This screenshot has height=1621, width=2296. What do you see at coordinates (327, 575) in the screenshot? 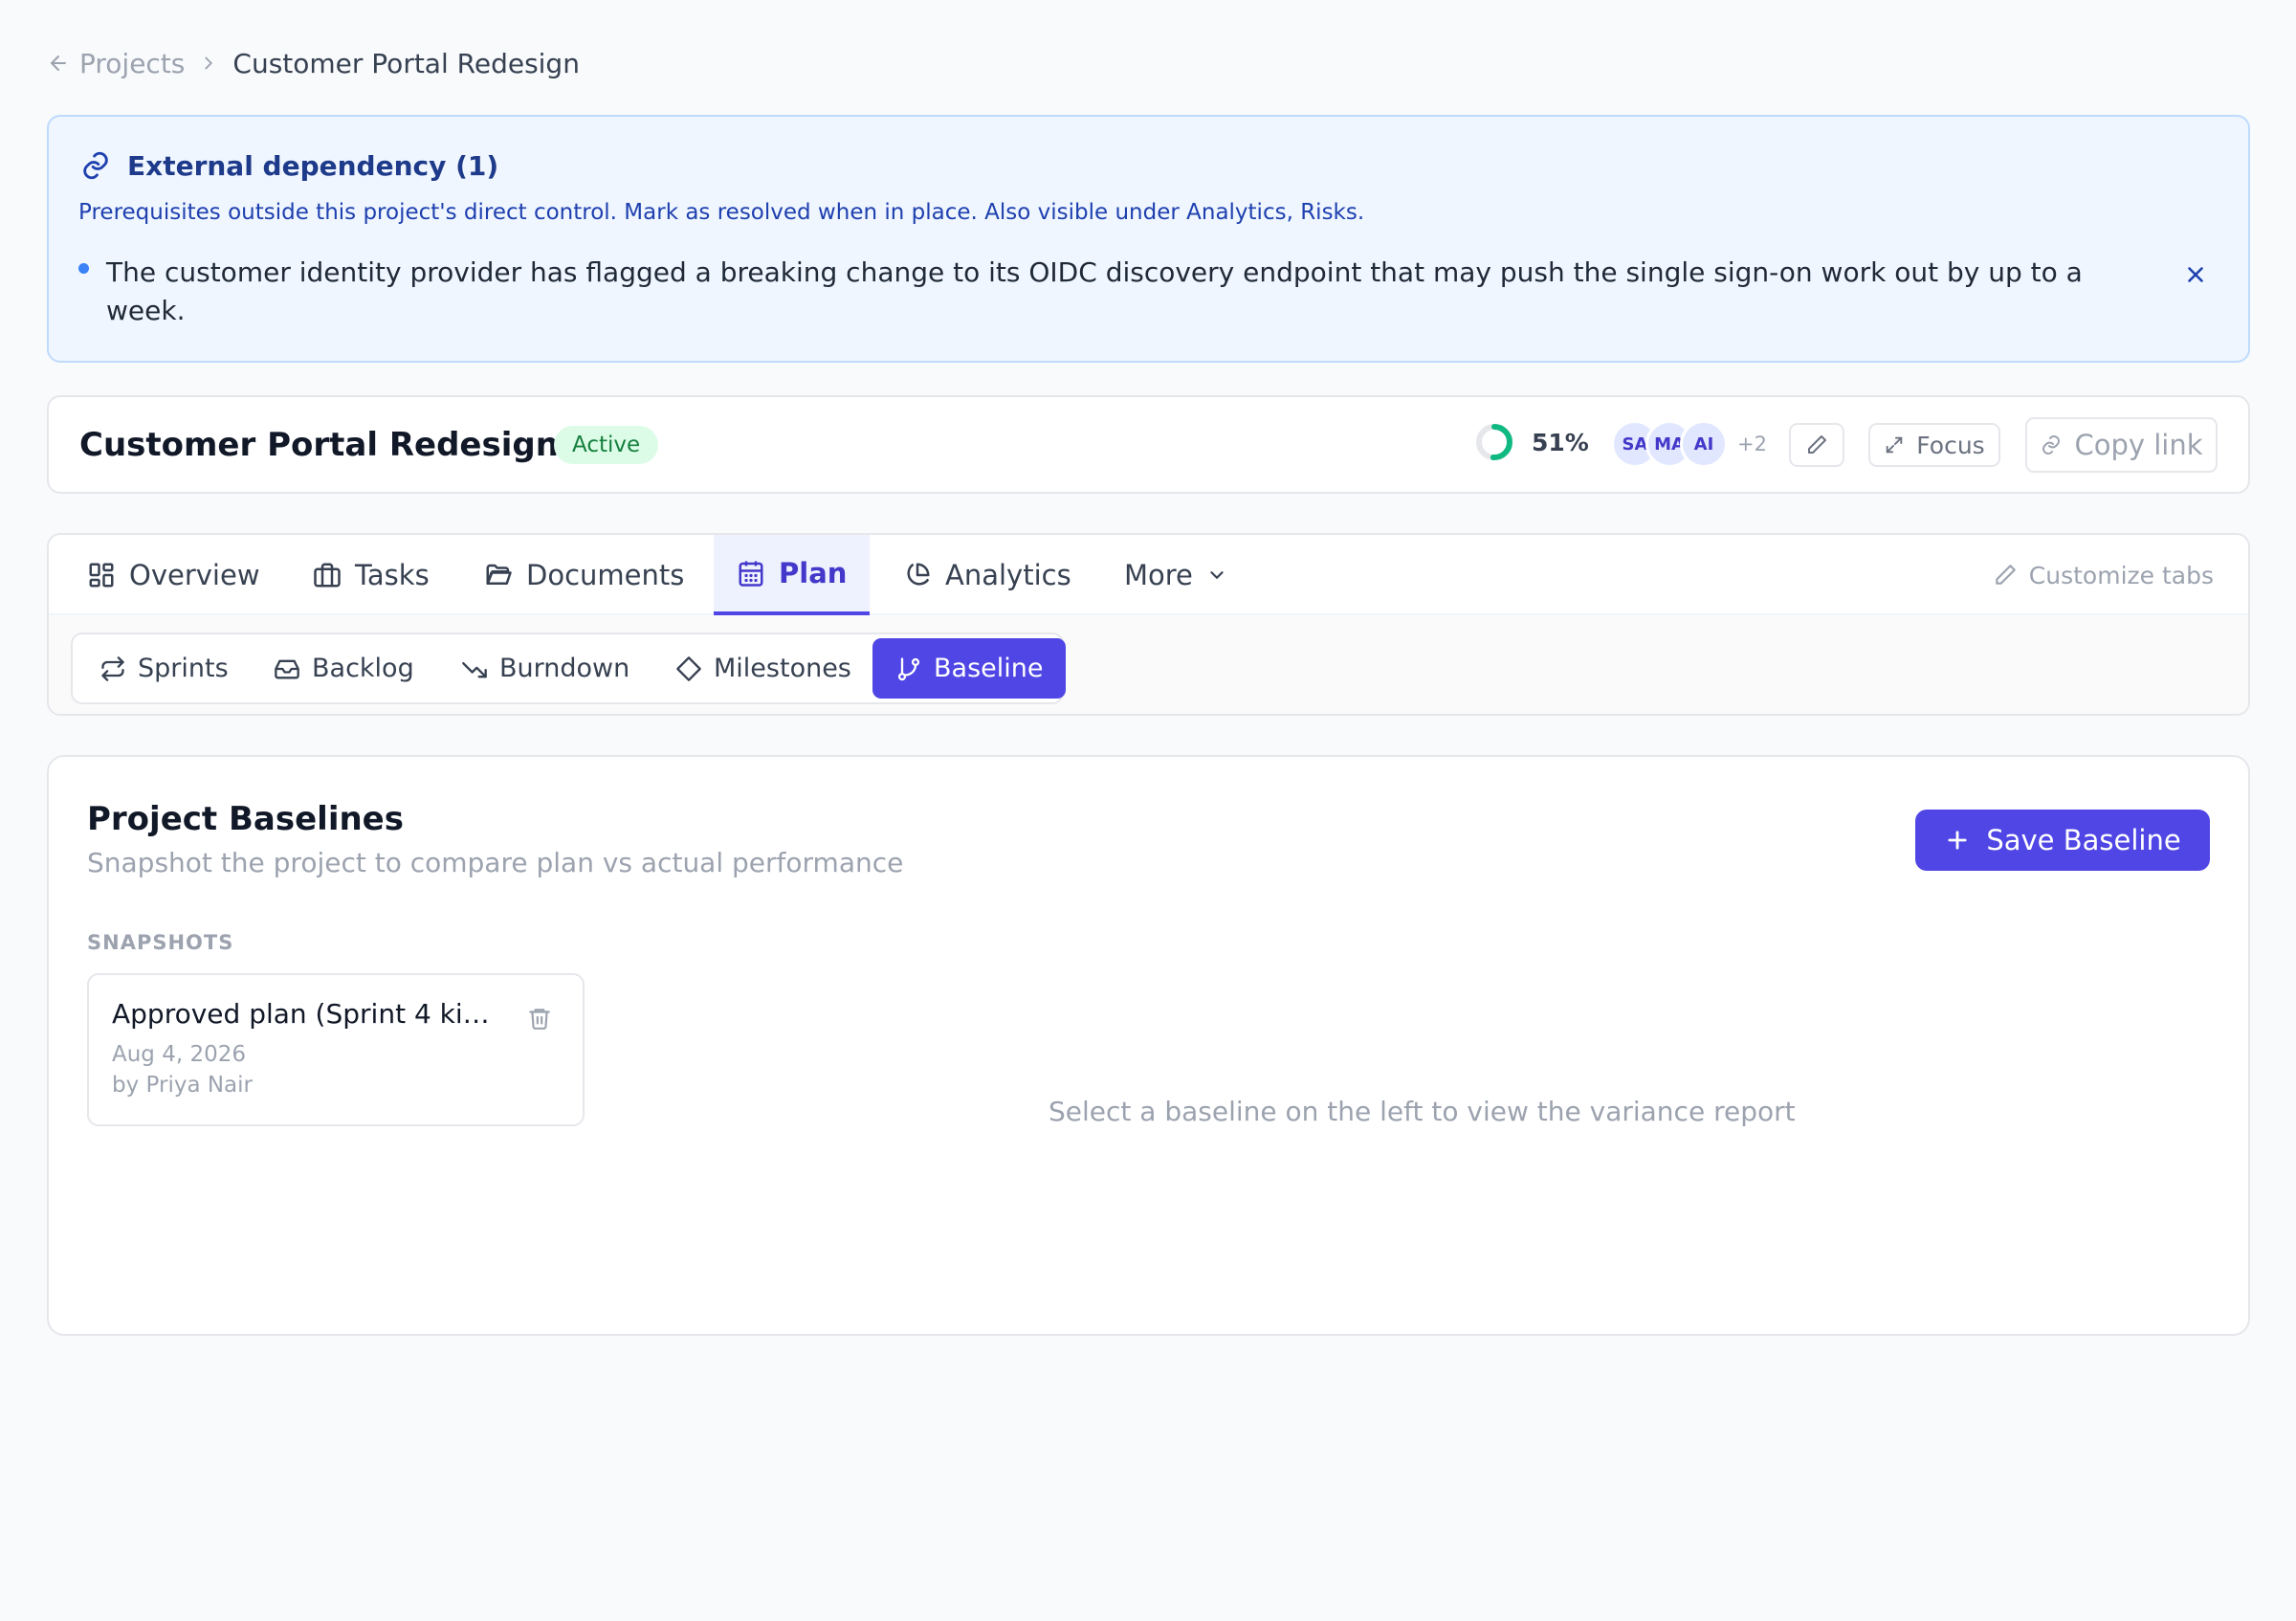
I see `briefcase-icon` at bounding box center [327, 575].